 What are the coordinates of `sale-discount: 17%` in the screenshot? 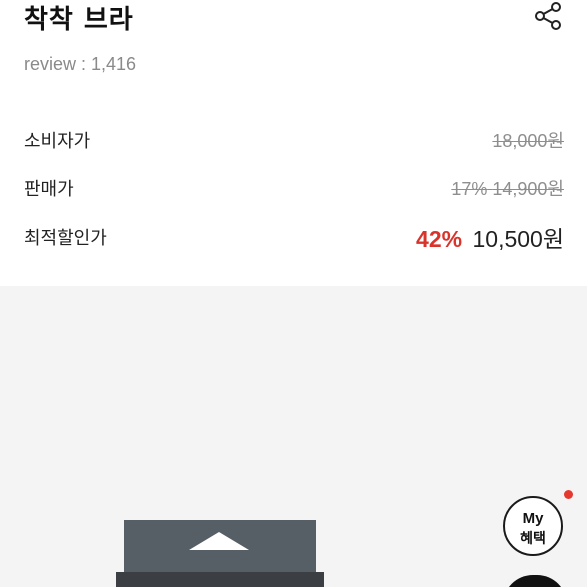 It's located at (469, 189).